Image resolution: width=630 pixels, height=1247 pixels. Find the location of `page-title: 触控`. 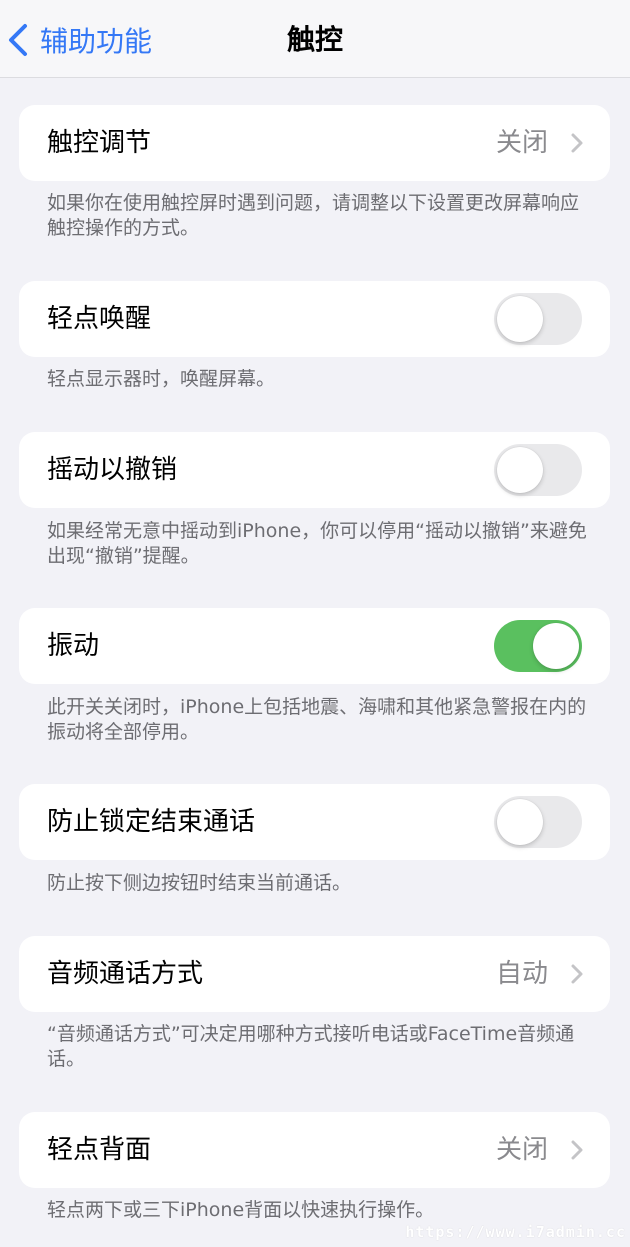

page-title: 触控 is located at coordinates (314, 39).